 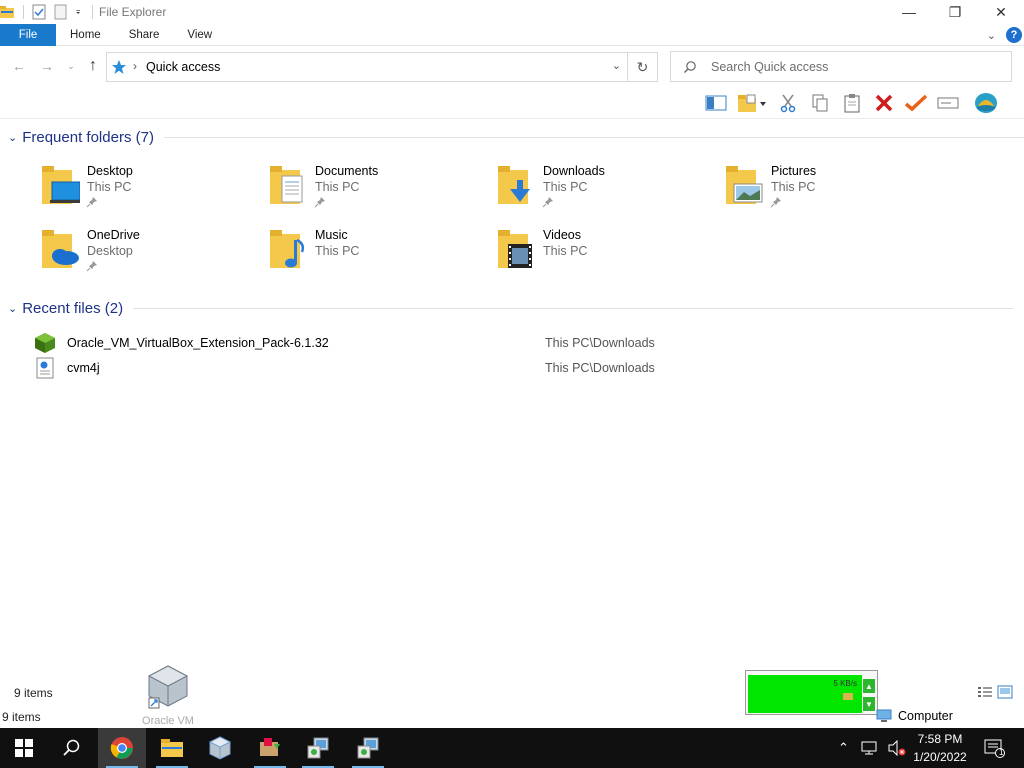 What do you see at coordinates (841, 66) in the screenshot?
I see `search-input: Search Quick access` at bounding box center [841, 66].